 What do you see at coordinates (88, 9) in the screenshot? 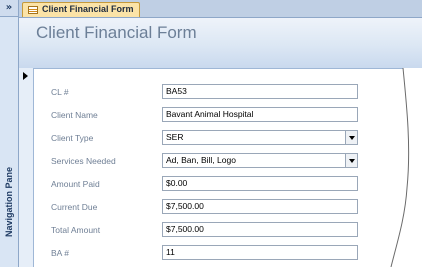
I see `tab-label: Client Financial Form` at bounding box center [88, 9].